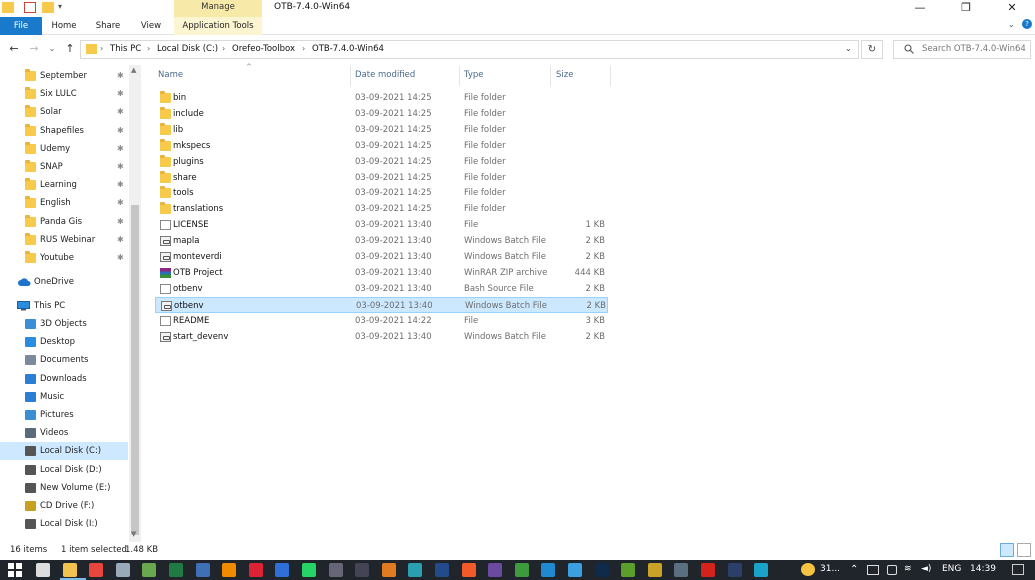 This screenshot has width=1035, height=580. I want to click on scrollbar-thumb, so click(135, 370).